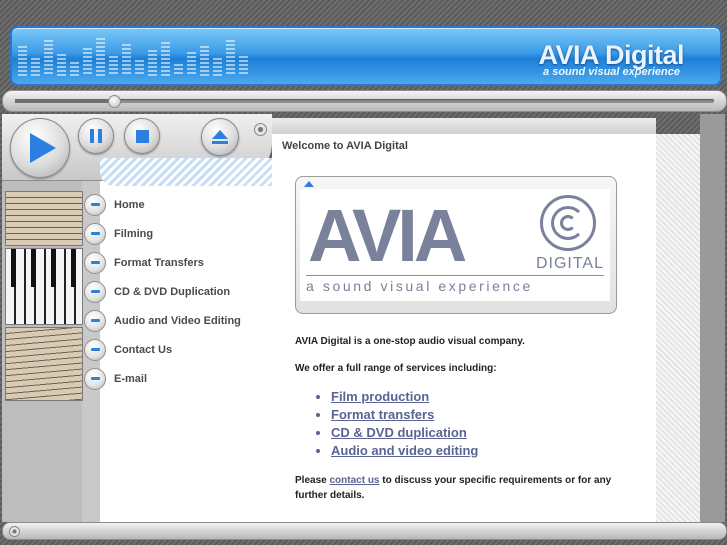 The width and height of the screenshot is (727, 545). I want to click on stop-icon, so click(142, 136).